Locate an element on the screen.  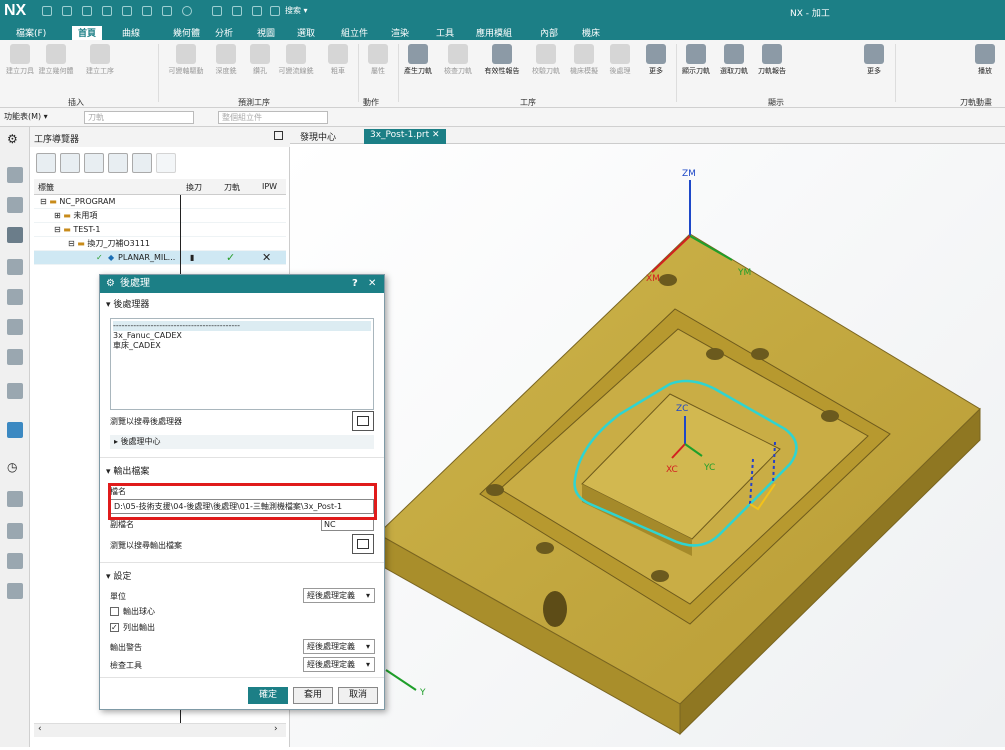
function-menu: 功能表(M) ▾ is located at coordinates (26, 116).